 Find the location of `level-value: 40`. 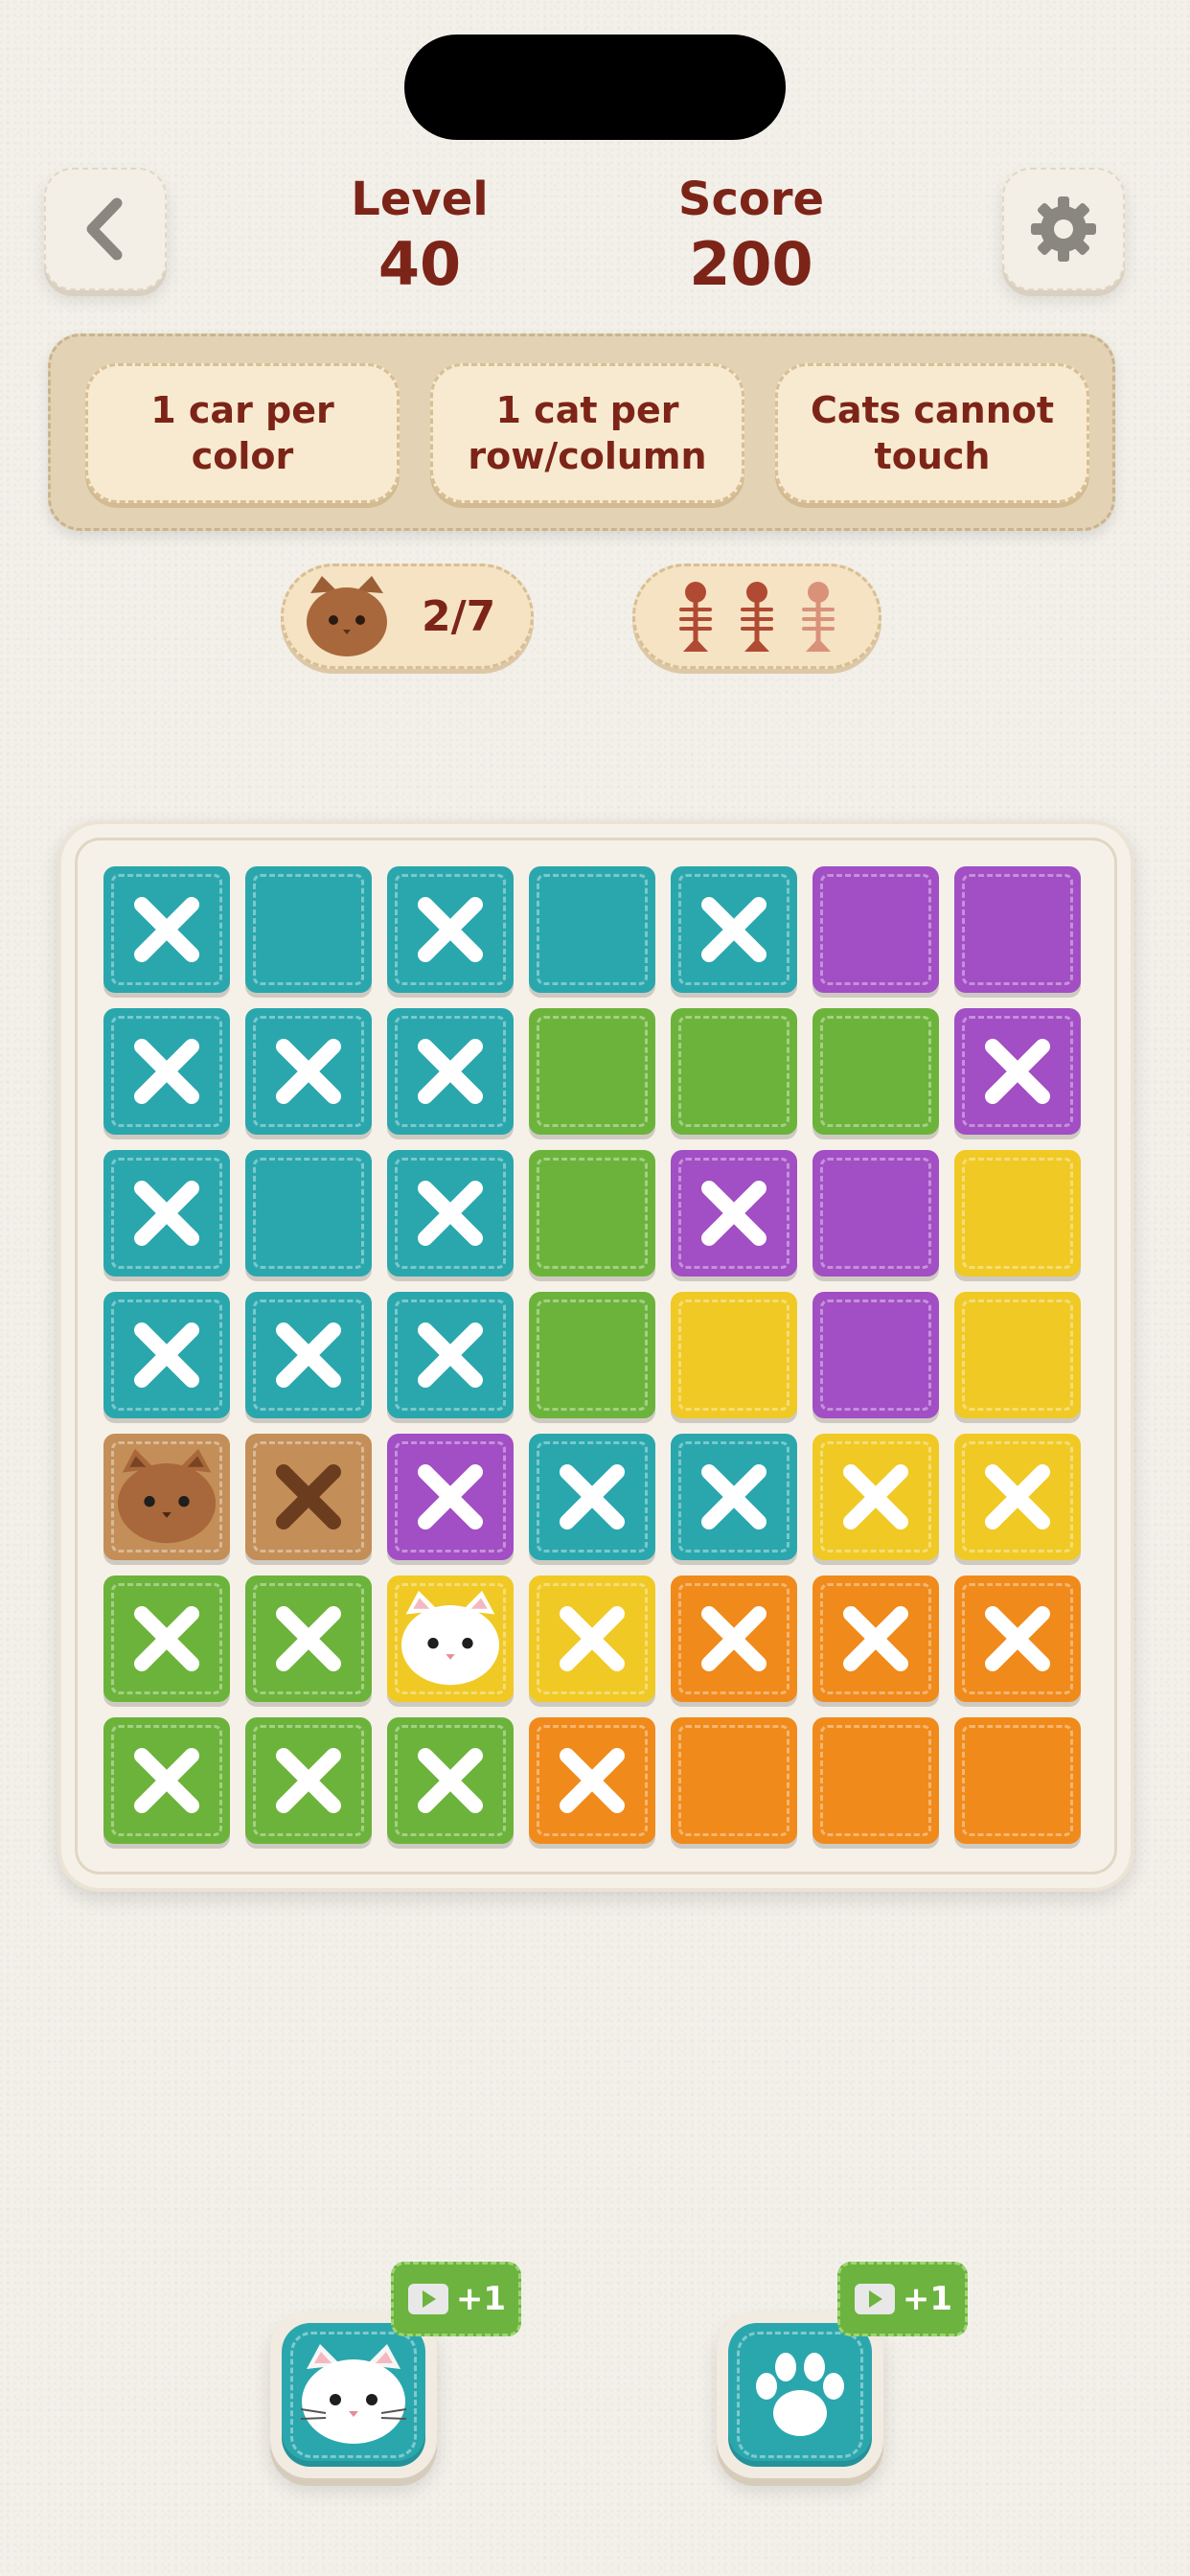

level-value: 40 is located at coordinates (420, 264).